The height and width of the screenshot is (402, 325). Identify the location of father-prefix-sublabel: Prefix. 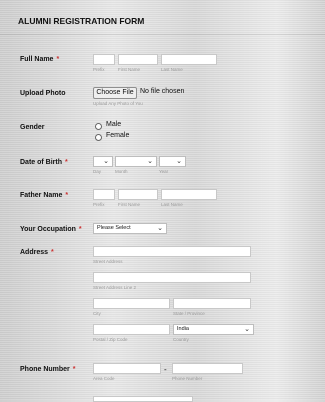
(99, 204).